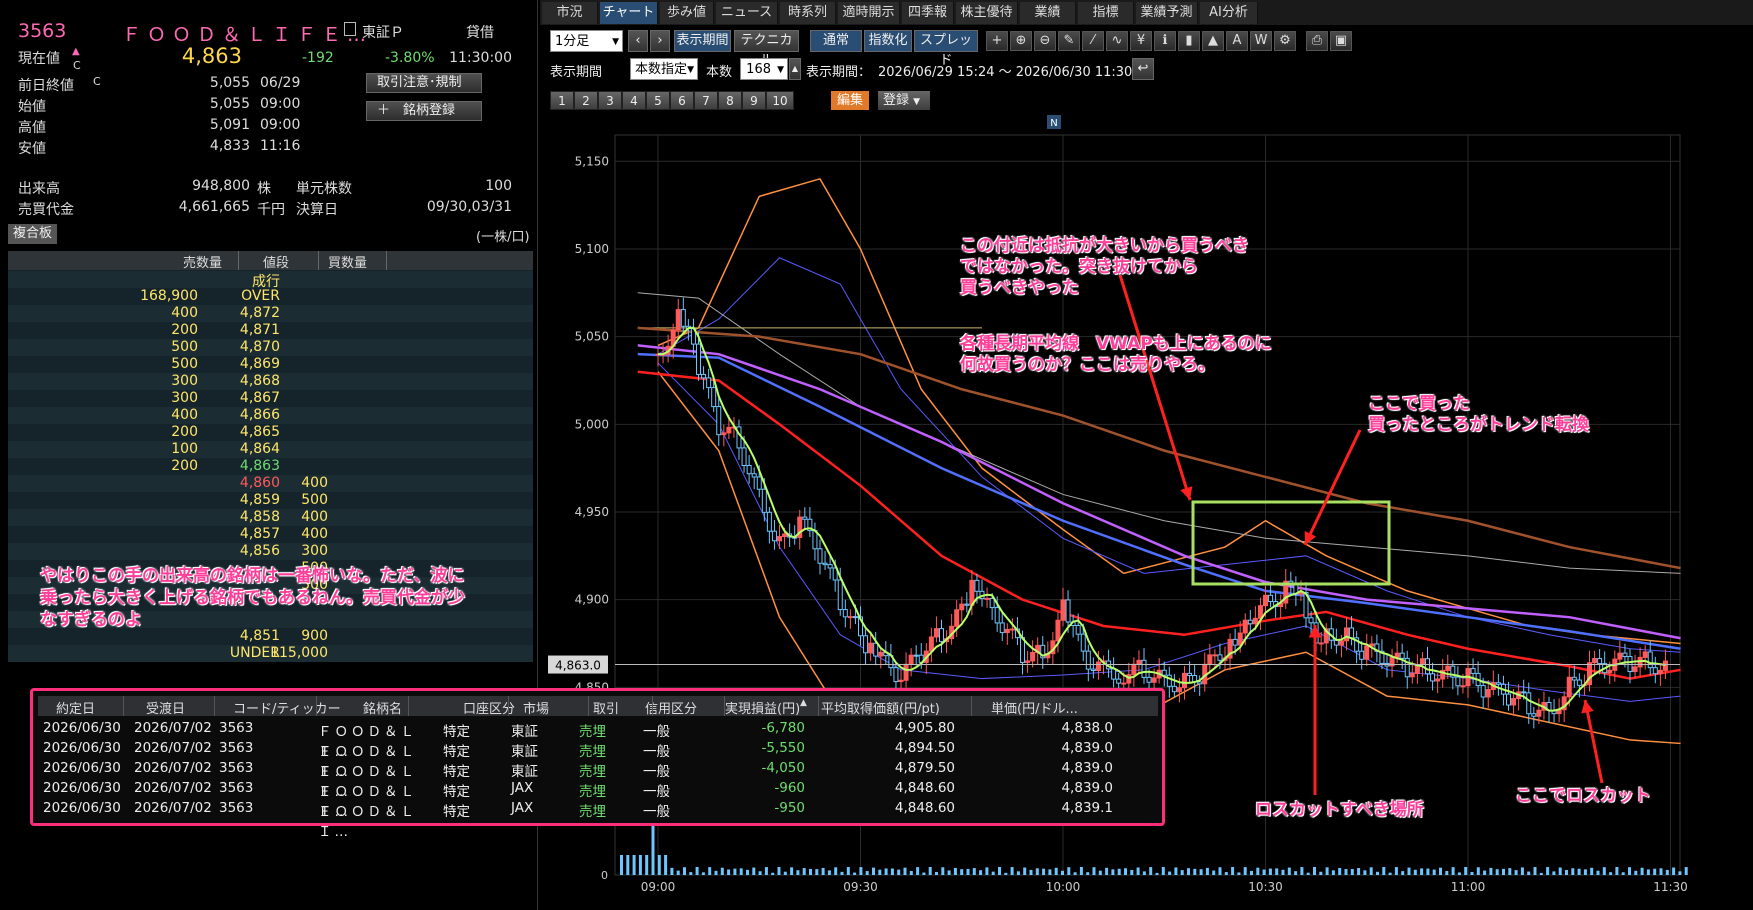 The width and height of the screenshot is (1753, 910). What do you see at coordinates (1069, 41) in the screenshot?
I see `pen-icon: ✎` at bounding box center [1069, 41].